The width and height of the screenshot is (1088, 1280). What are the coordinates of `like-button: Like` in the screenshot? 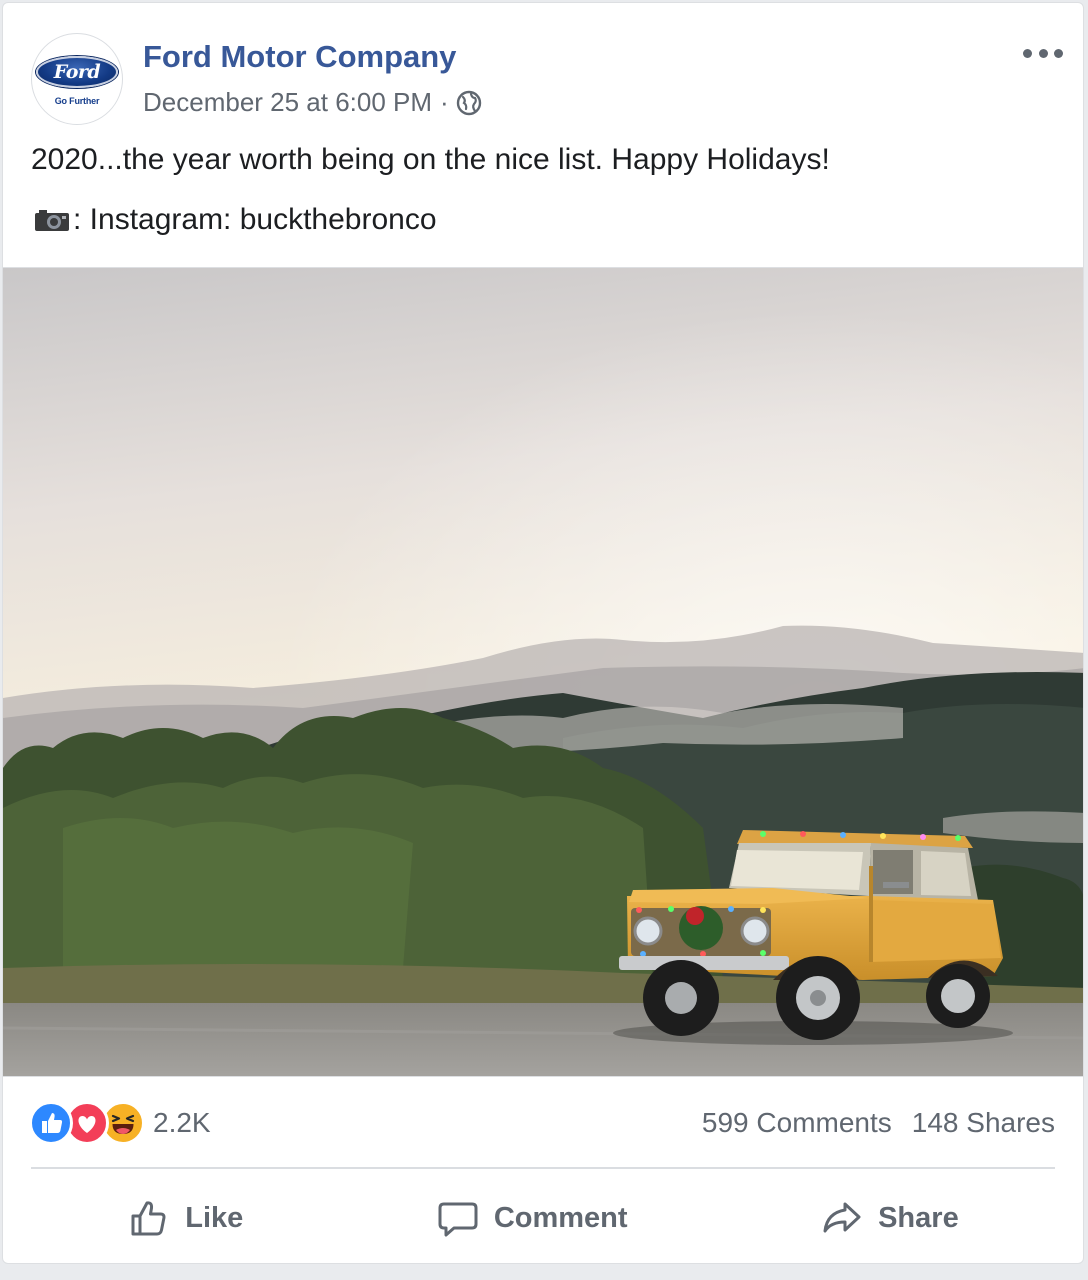 It's located at (185, 1218).